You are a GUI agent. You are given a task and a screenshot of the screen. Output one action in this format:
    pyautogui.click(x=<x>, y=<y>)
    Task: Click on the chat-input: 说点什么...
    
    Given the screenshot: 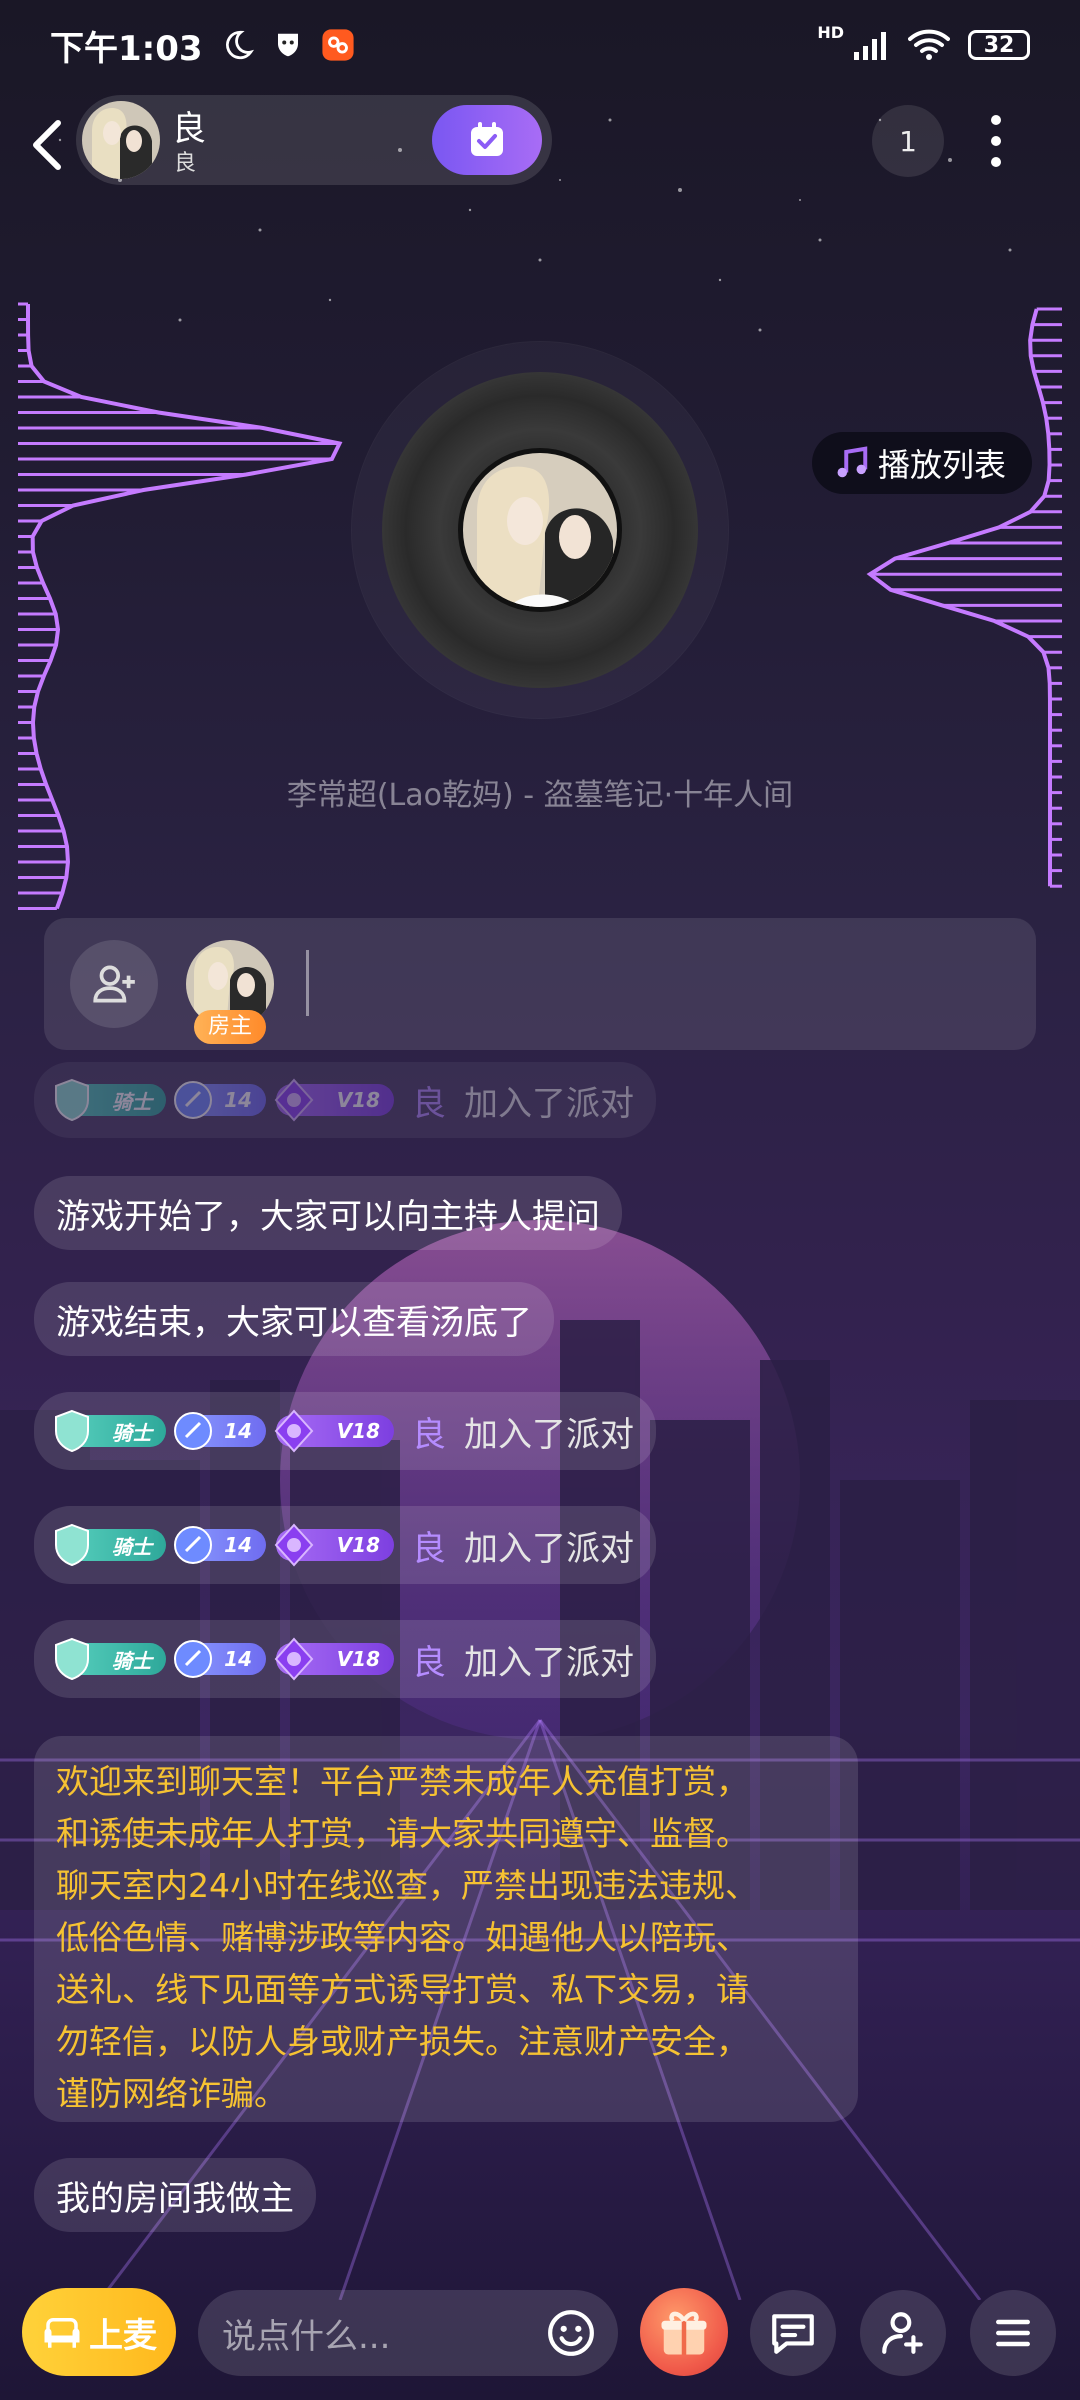 What is the action you would take?
    pyautogui.click(x=408, y=2333)
    